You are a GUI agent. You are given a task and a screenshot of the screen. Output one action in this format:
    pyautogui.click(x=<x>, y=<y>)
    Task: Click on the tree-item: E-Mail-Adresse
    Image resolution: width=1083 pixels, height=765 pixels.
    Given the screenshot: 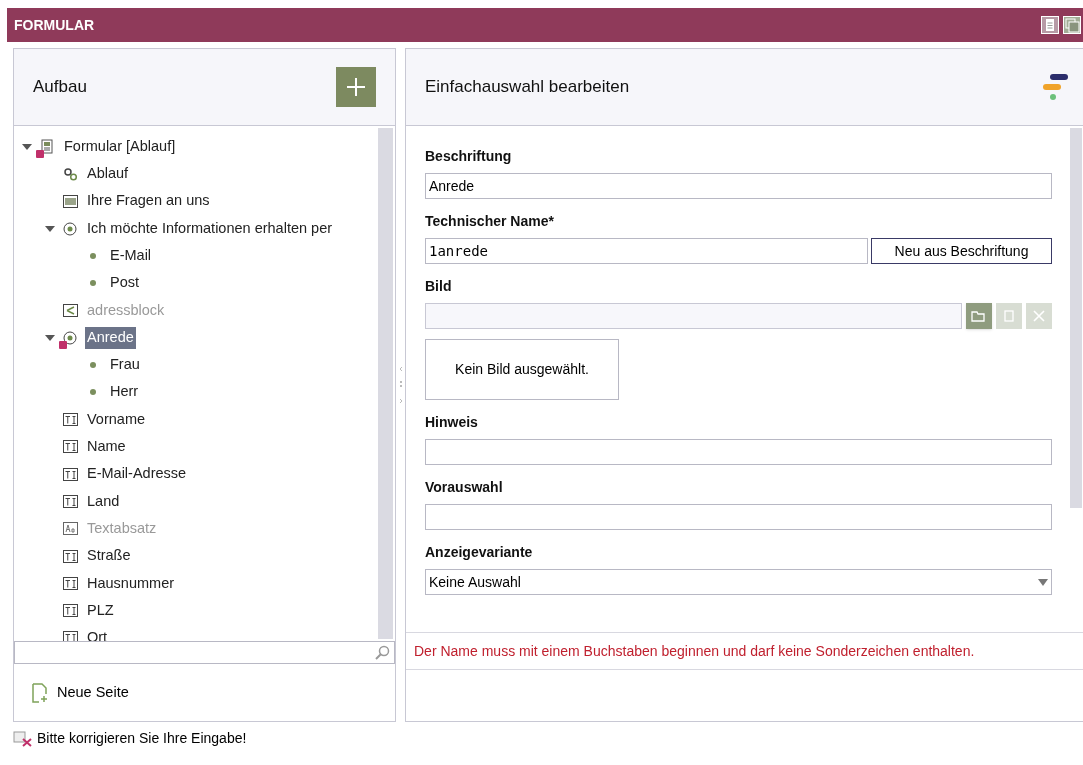 What is the action you would take?
    pyautogui.click(x=137, y=474)
    